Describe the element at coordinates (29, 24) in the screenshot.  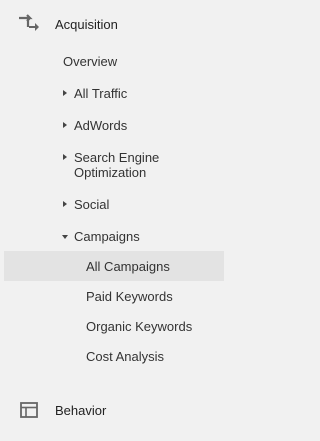
I see `acquisition-arrows-icon` at that location.